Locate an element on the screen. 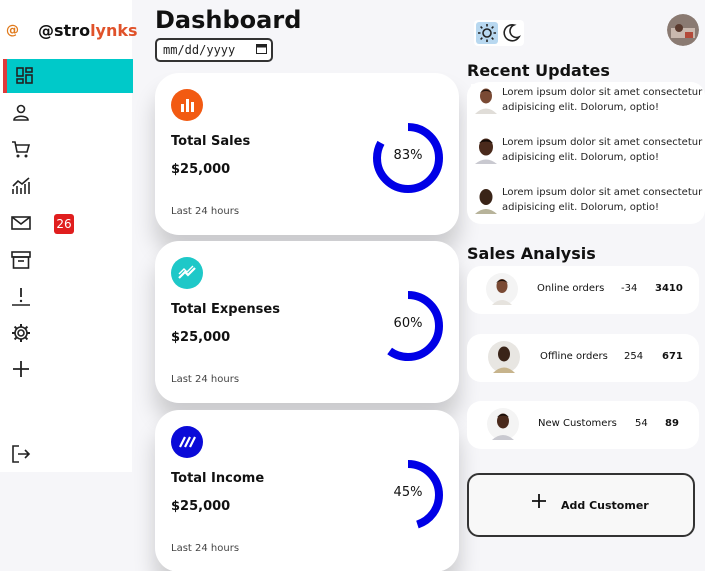 This screenshot has width=705, height=571. analytics-icon is located at coordinates (21, 185).